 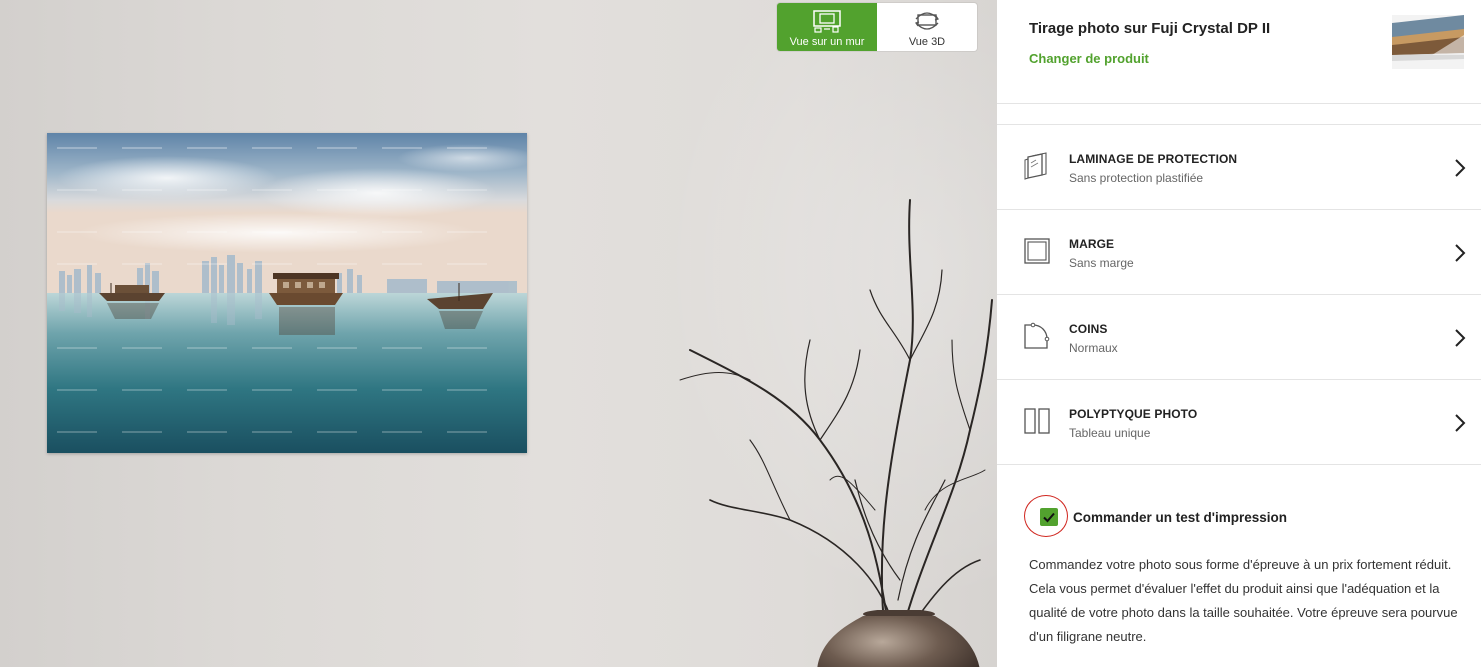 I want to click on decorative-branches, so click(x=836, y=420).